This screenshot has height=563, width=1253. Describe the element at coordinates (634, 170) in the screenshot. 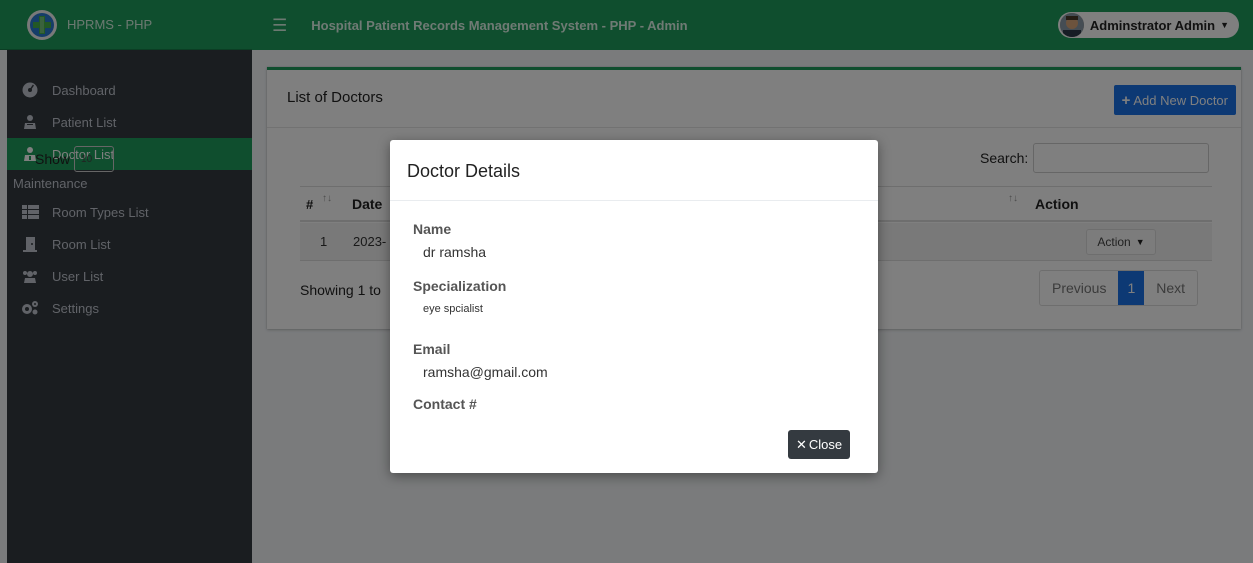

I see `modal-header: Doctor Details` at that location.